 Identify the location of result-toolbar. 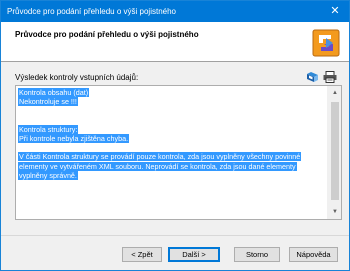
(323, 77).